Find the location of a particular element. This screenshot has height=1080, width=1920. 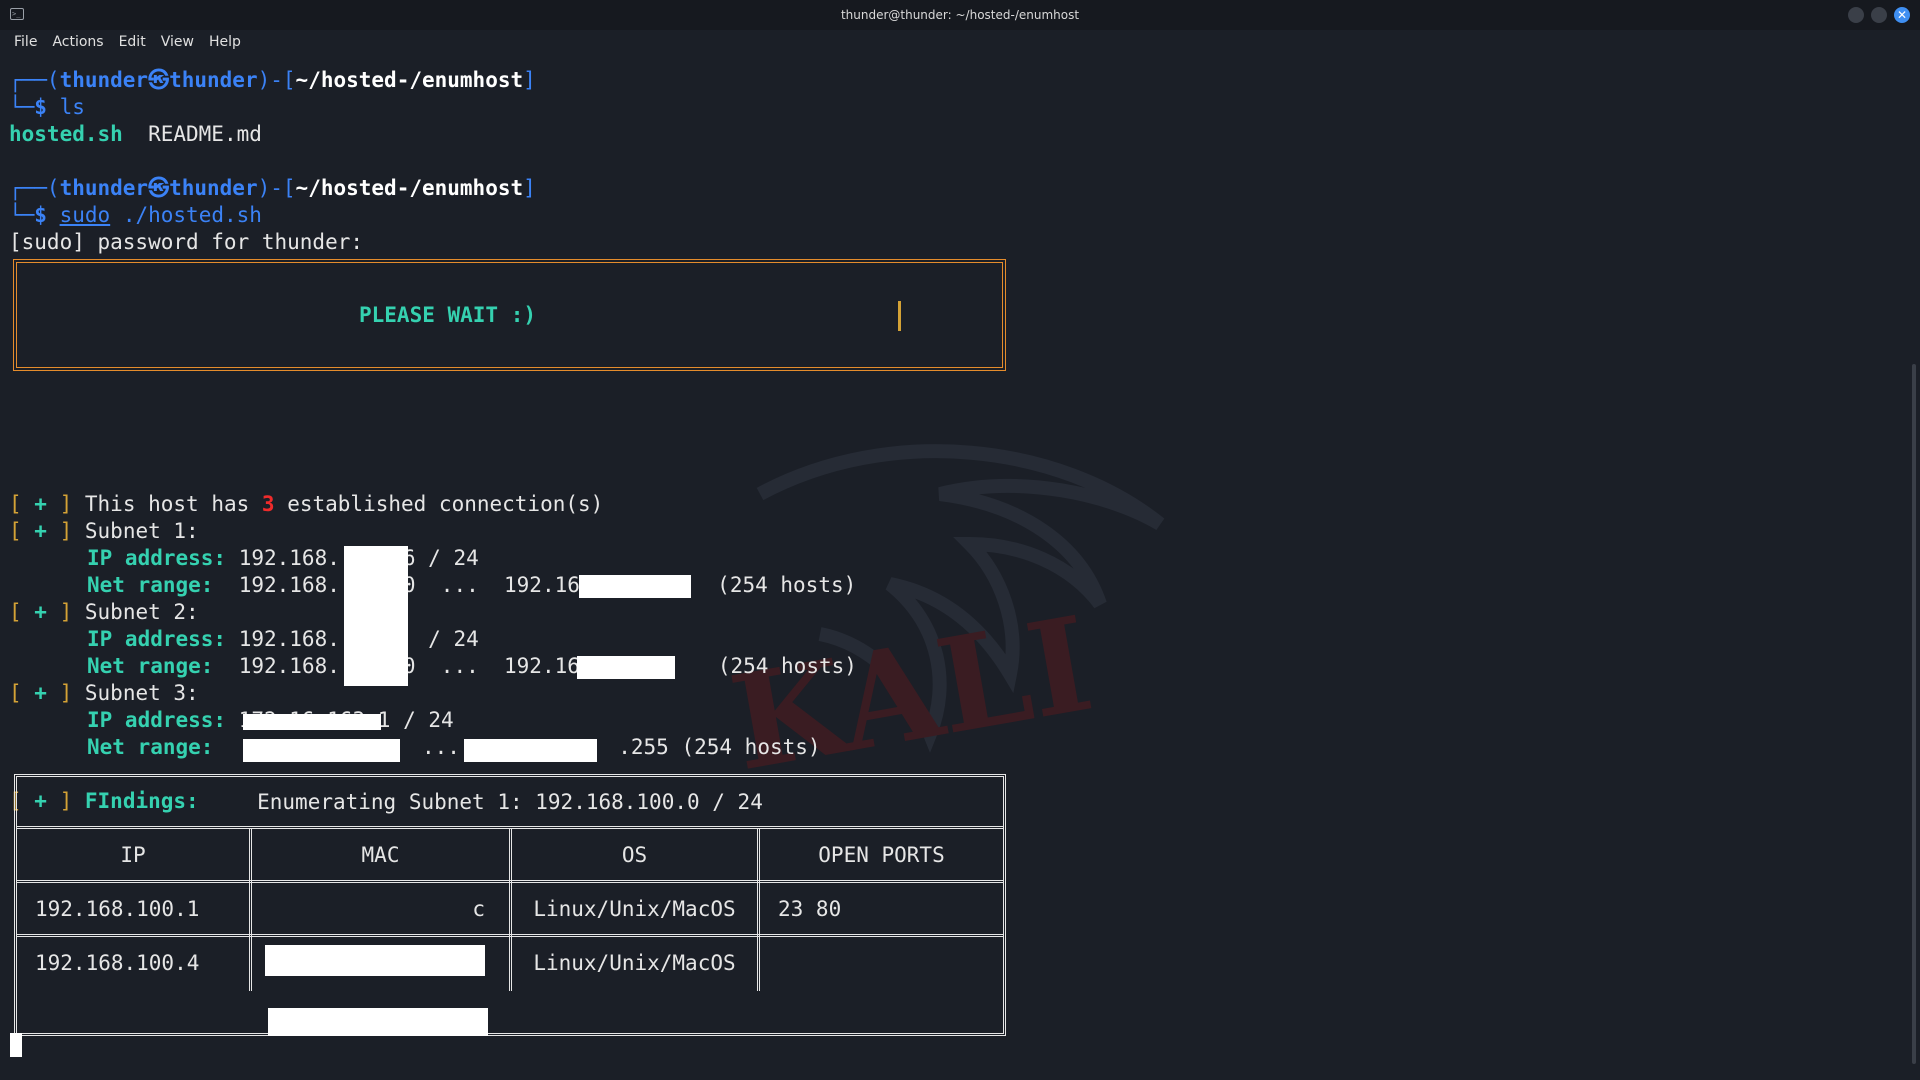

subnet-1-label: [ + ] Subnet 1: is located at coordinates (104, 531).